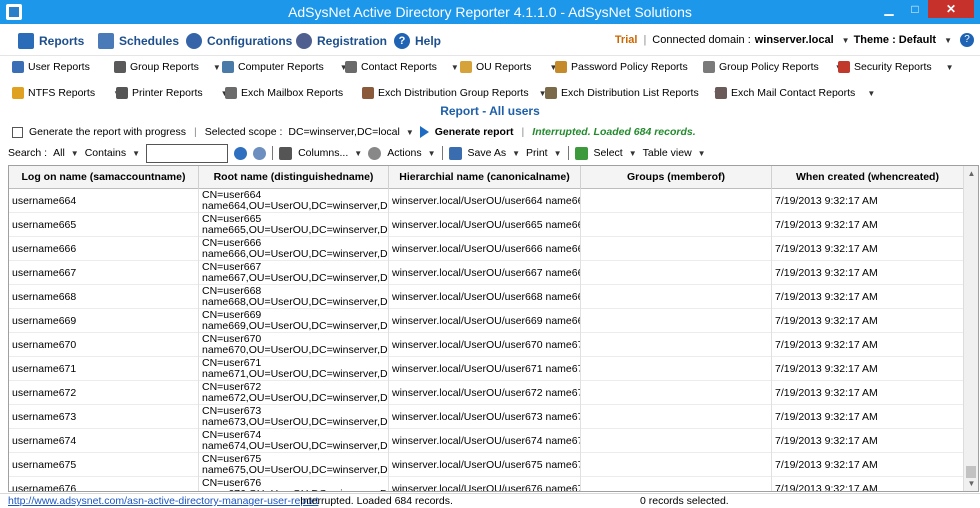  I want to click on menu-ou-reports: OU Reports ▼, so click(508, 67).